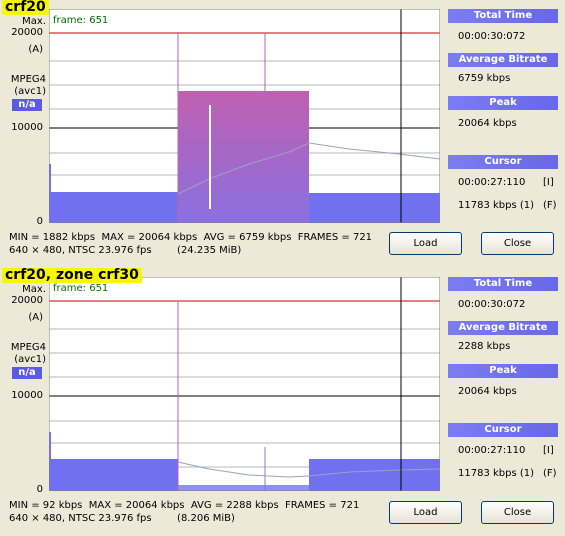 The width and height of the screenshot is (565, 536). Describe the element at coordinates (125, 250) in the screenshot. I see `stats-line-2: 640 × 480, NTSC 23.976 fps (24.235 MiB)` at that location.